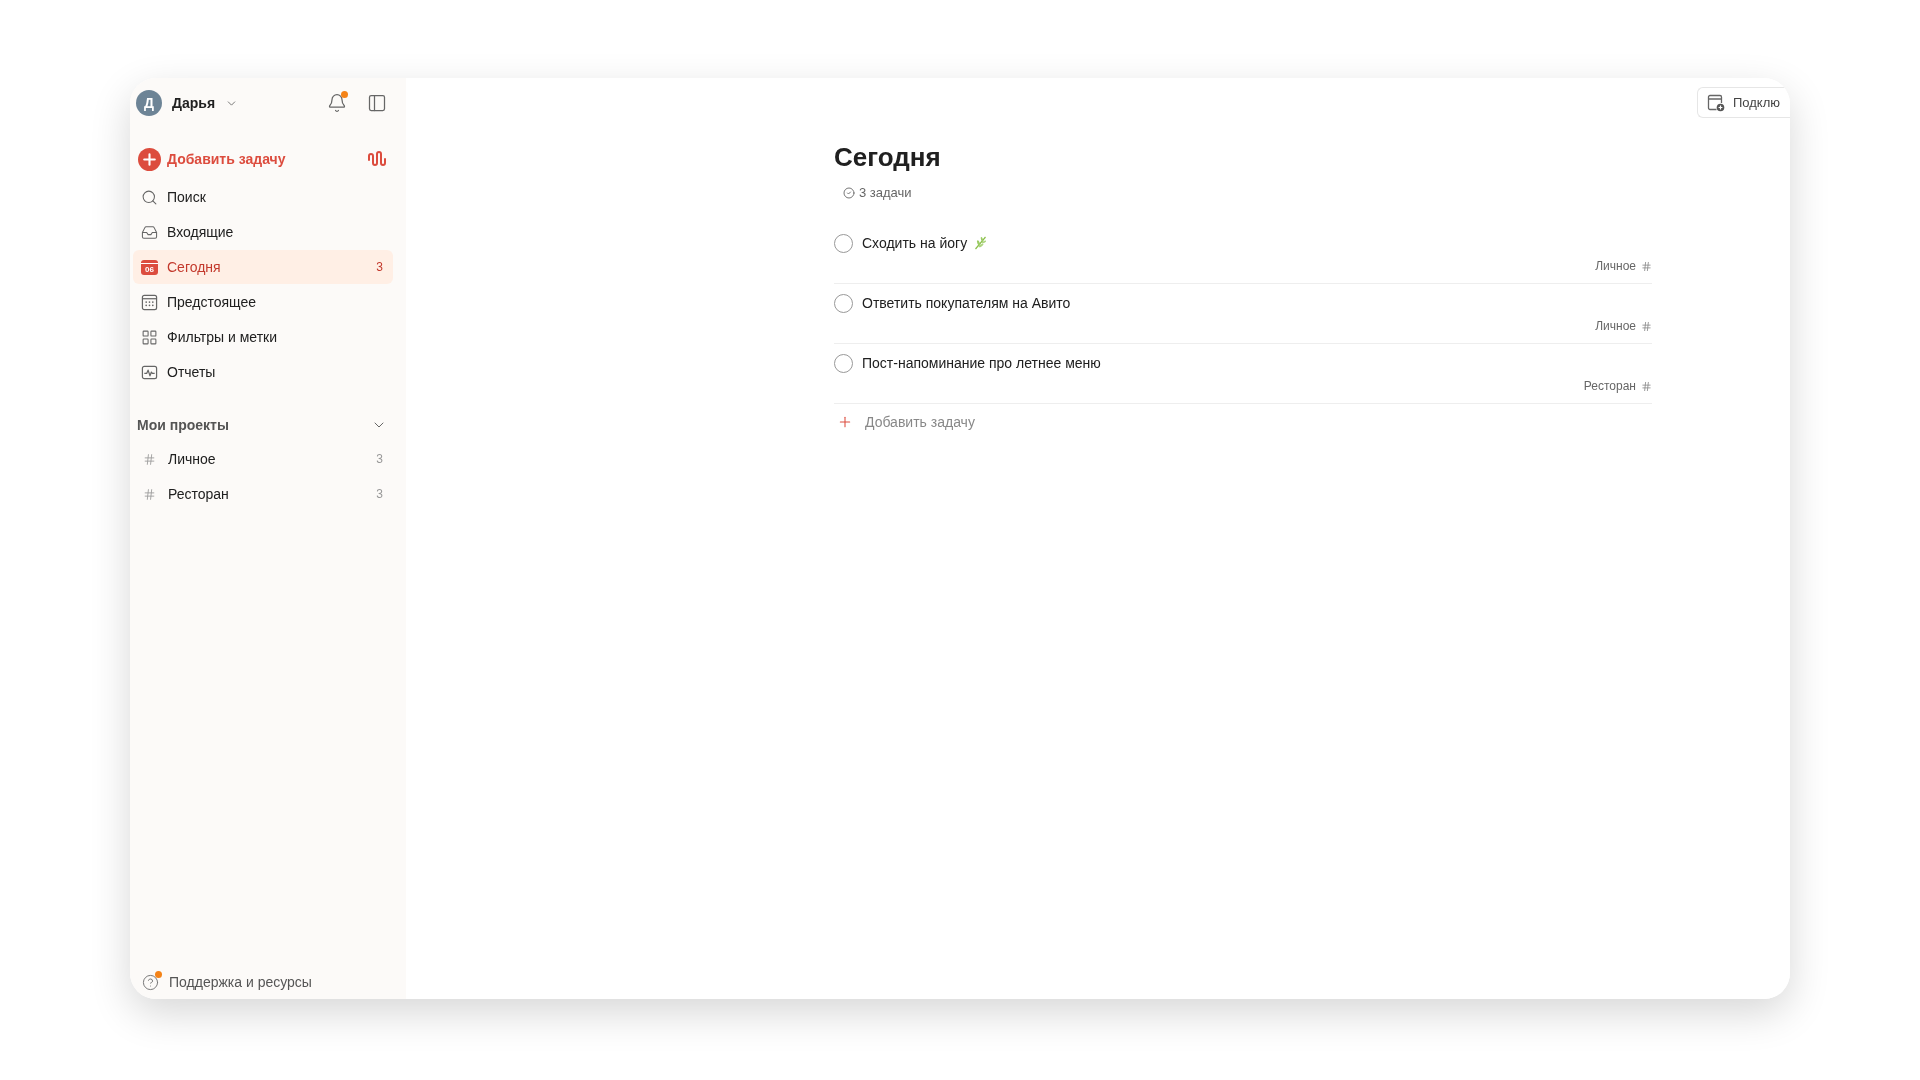  What do you see at coordinates (187, 103) in the screenshot?
I see `user-menu: Д Дарья` at bounding box center [187, 103].